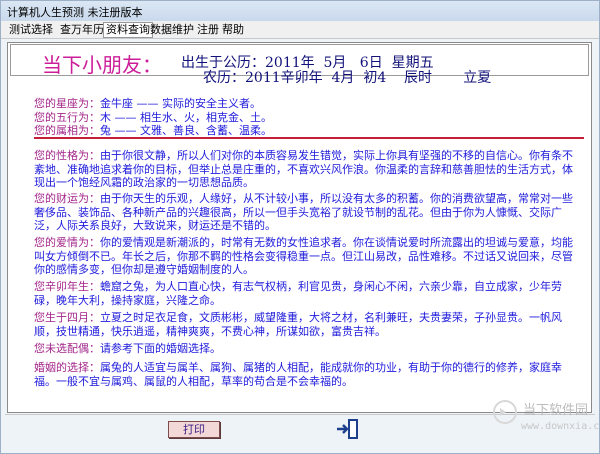 The height and width of the screenshot is (454, 600). Describe the element at coordinates (308, 118) in the screenshot. I see `section-five-elements: 您的五行为：木 —— 相生水、火，相克金、土。` at that location.